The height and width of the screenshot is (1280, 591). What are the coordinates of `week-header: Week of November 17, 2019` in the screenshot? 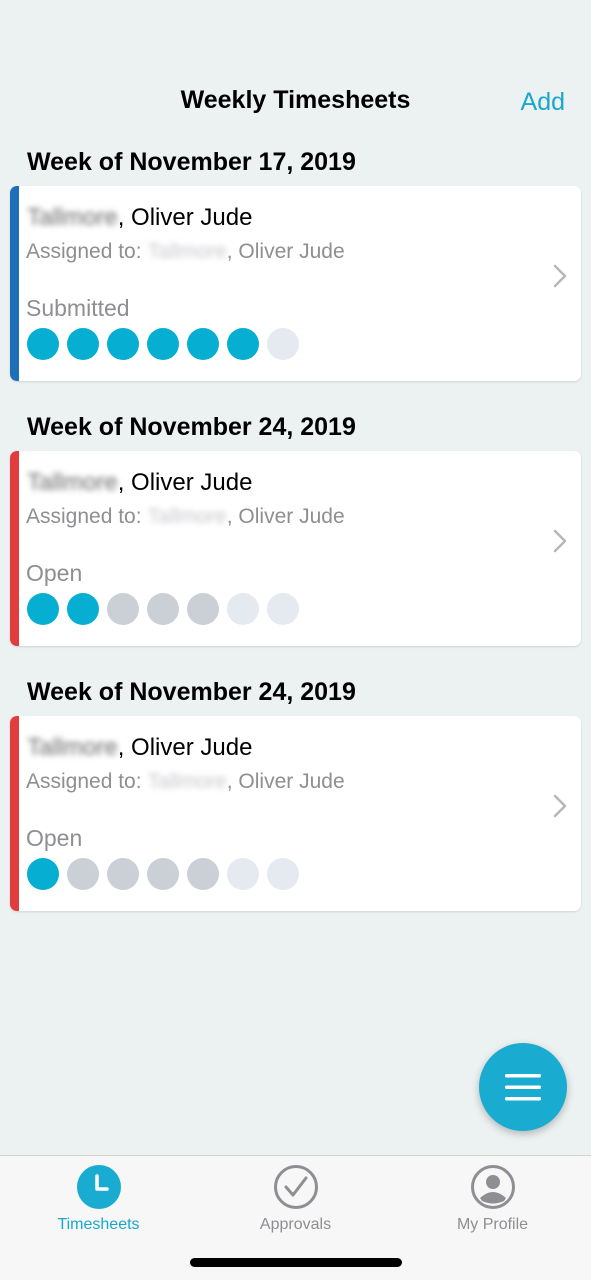 It's located at (191, 162).